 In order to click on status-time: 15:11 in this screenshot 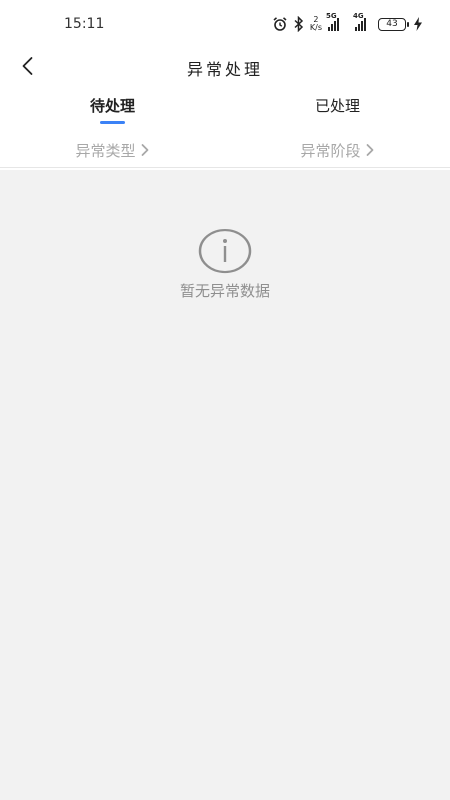, I will do `click(84, 24)`.